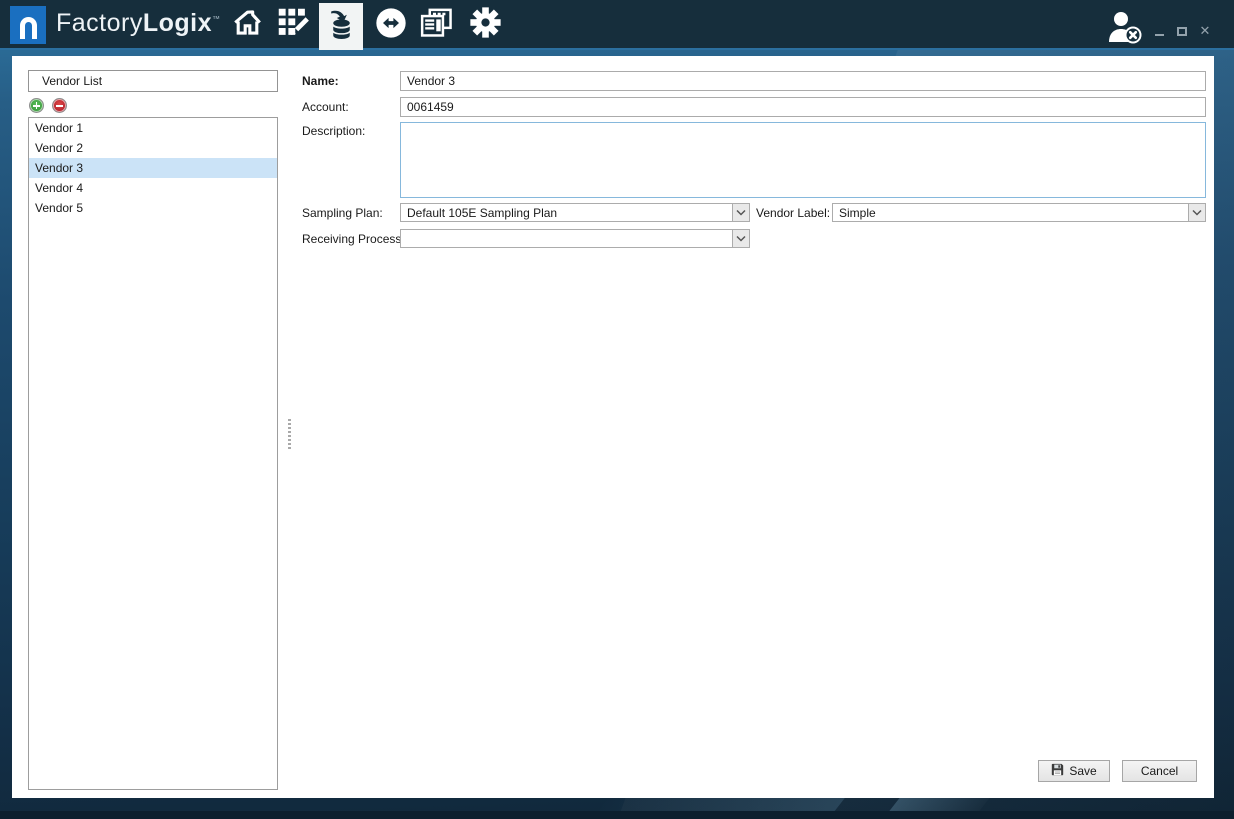 This screenshot has width=1234, height=819. I want to click on gear-icon, so click(485, 25).